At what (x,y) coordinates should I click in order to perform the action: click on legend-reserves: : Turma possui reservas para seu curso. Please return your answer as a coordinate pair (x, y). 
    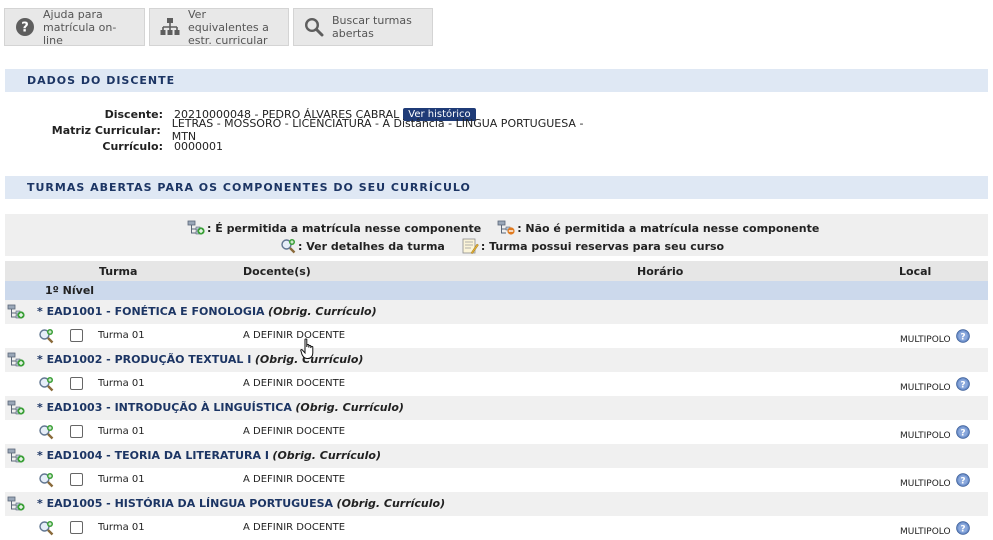
    Looking at the image, I should click on (602, 246).